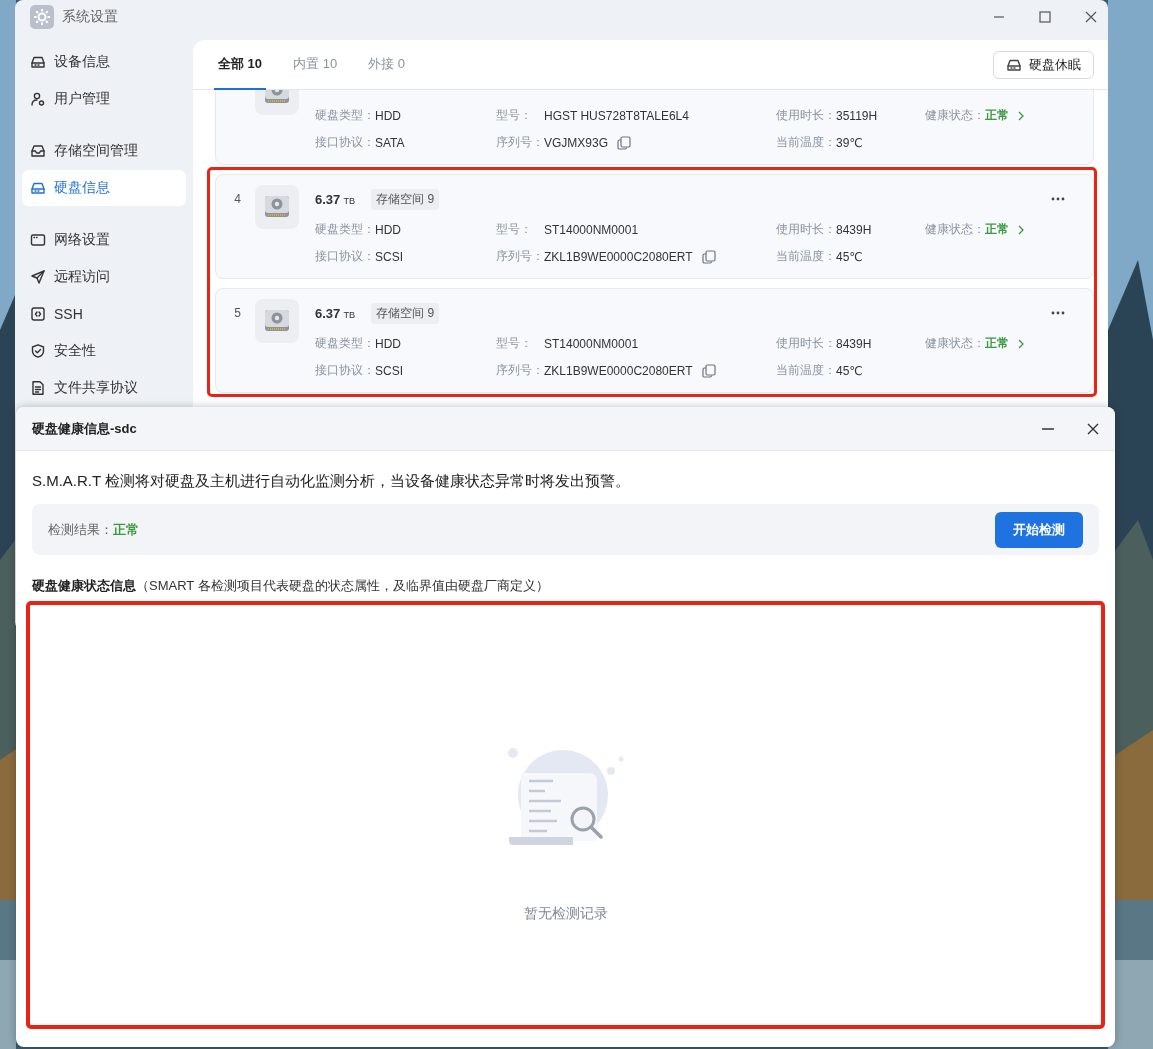 The image size is (1153, 1049). Describe the element at coordinates (565, 914) in the screenshot. I see `empty-state-text: 暂无检测记录` at that location.